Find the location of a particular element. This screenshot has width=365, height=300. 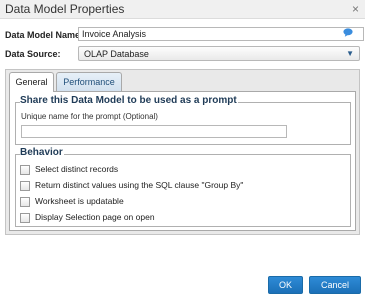

display-selection-checkbox is located at coordinates (25, 218).